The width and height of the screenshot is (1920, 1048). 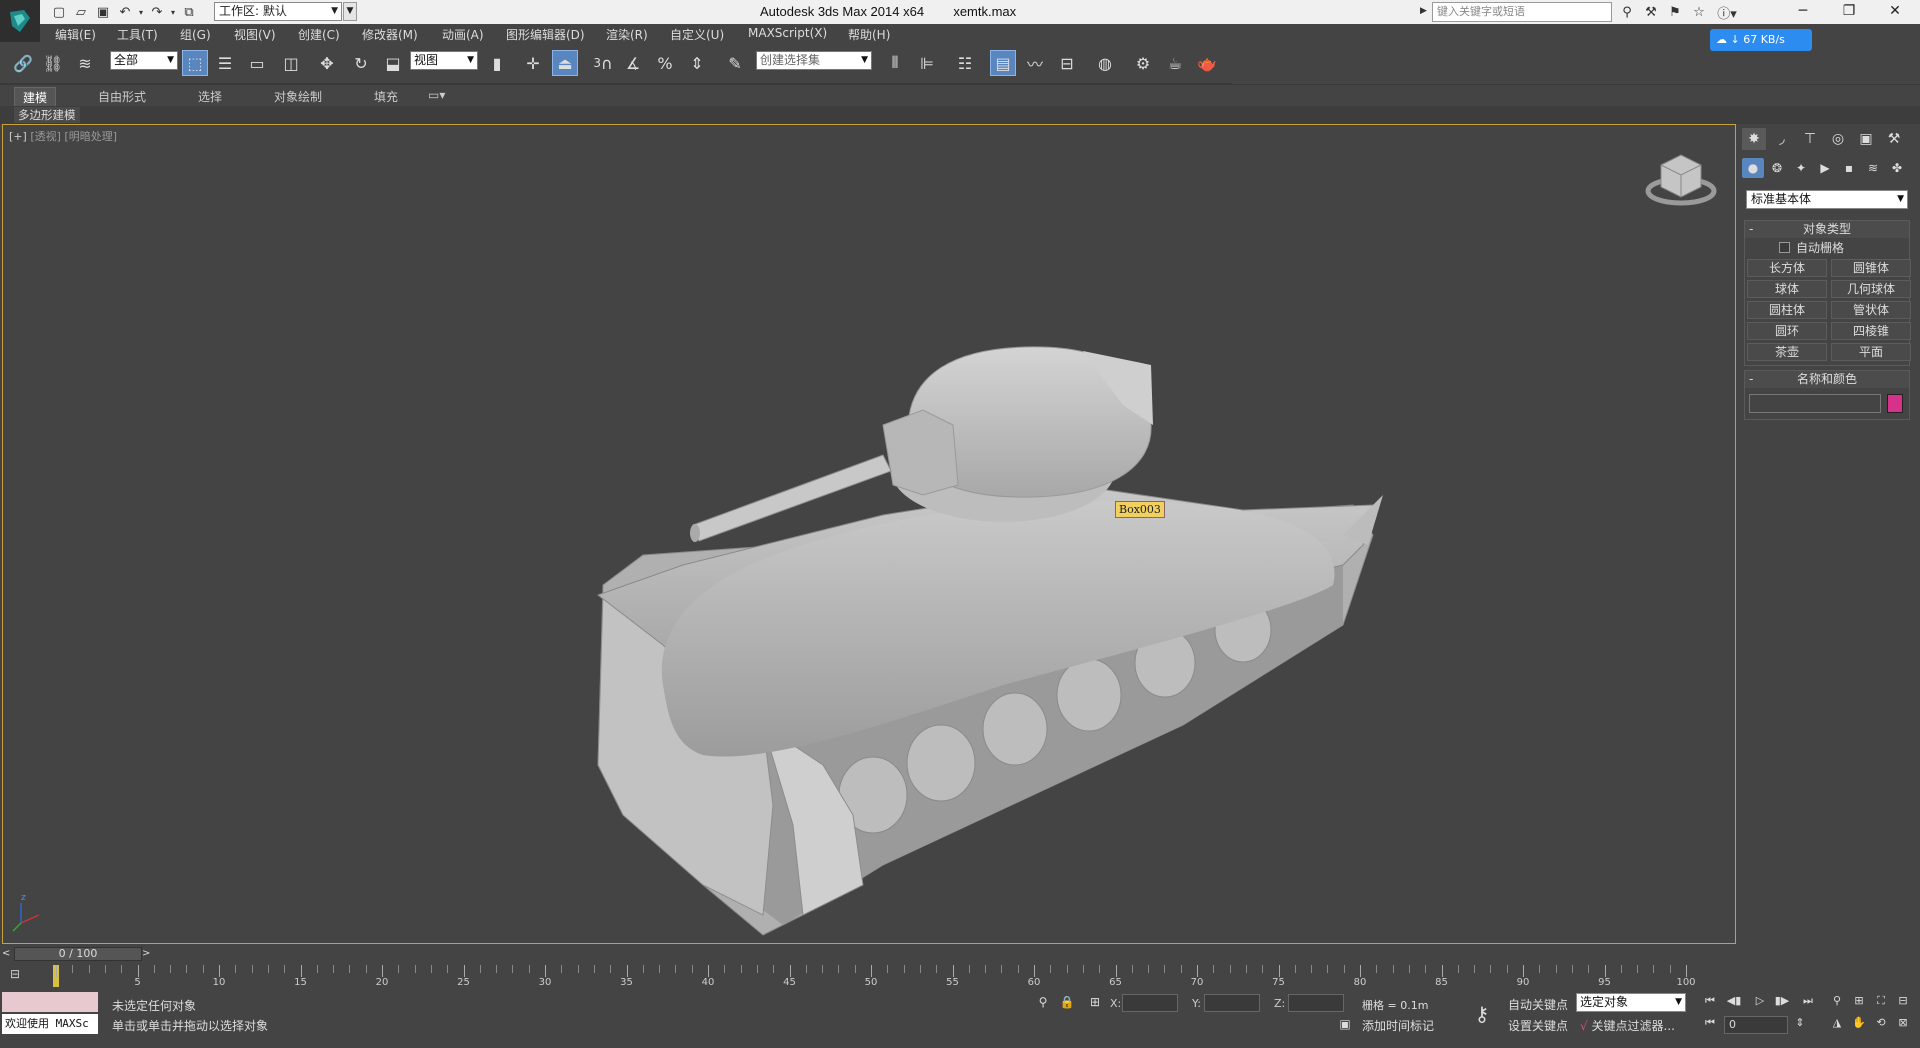 What do you see at coordinates (1538, 1025) in the screenshot?
I see `set-key-button: 设置关键点` at bounding box center [1538, 1025].